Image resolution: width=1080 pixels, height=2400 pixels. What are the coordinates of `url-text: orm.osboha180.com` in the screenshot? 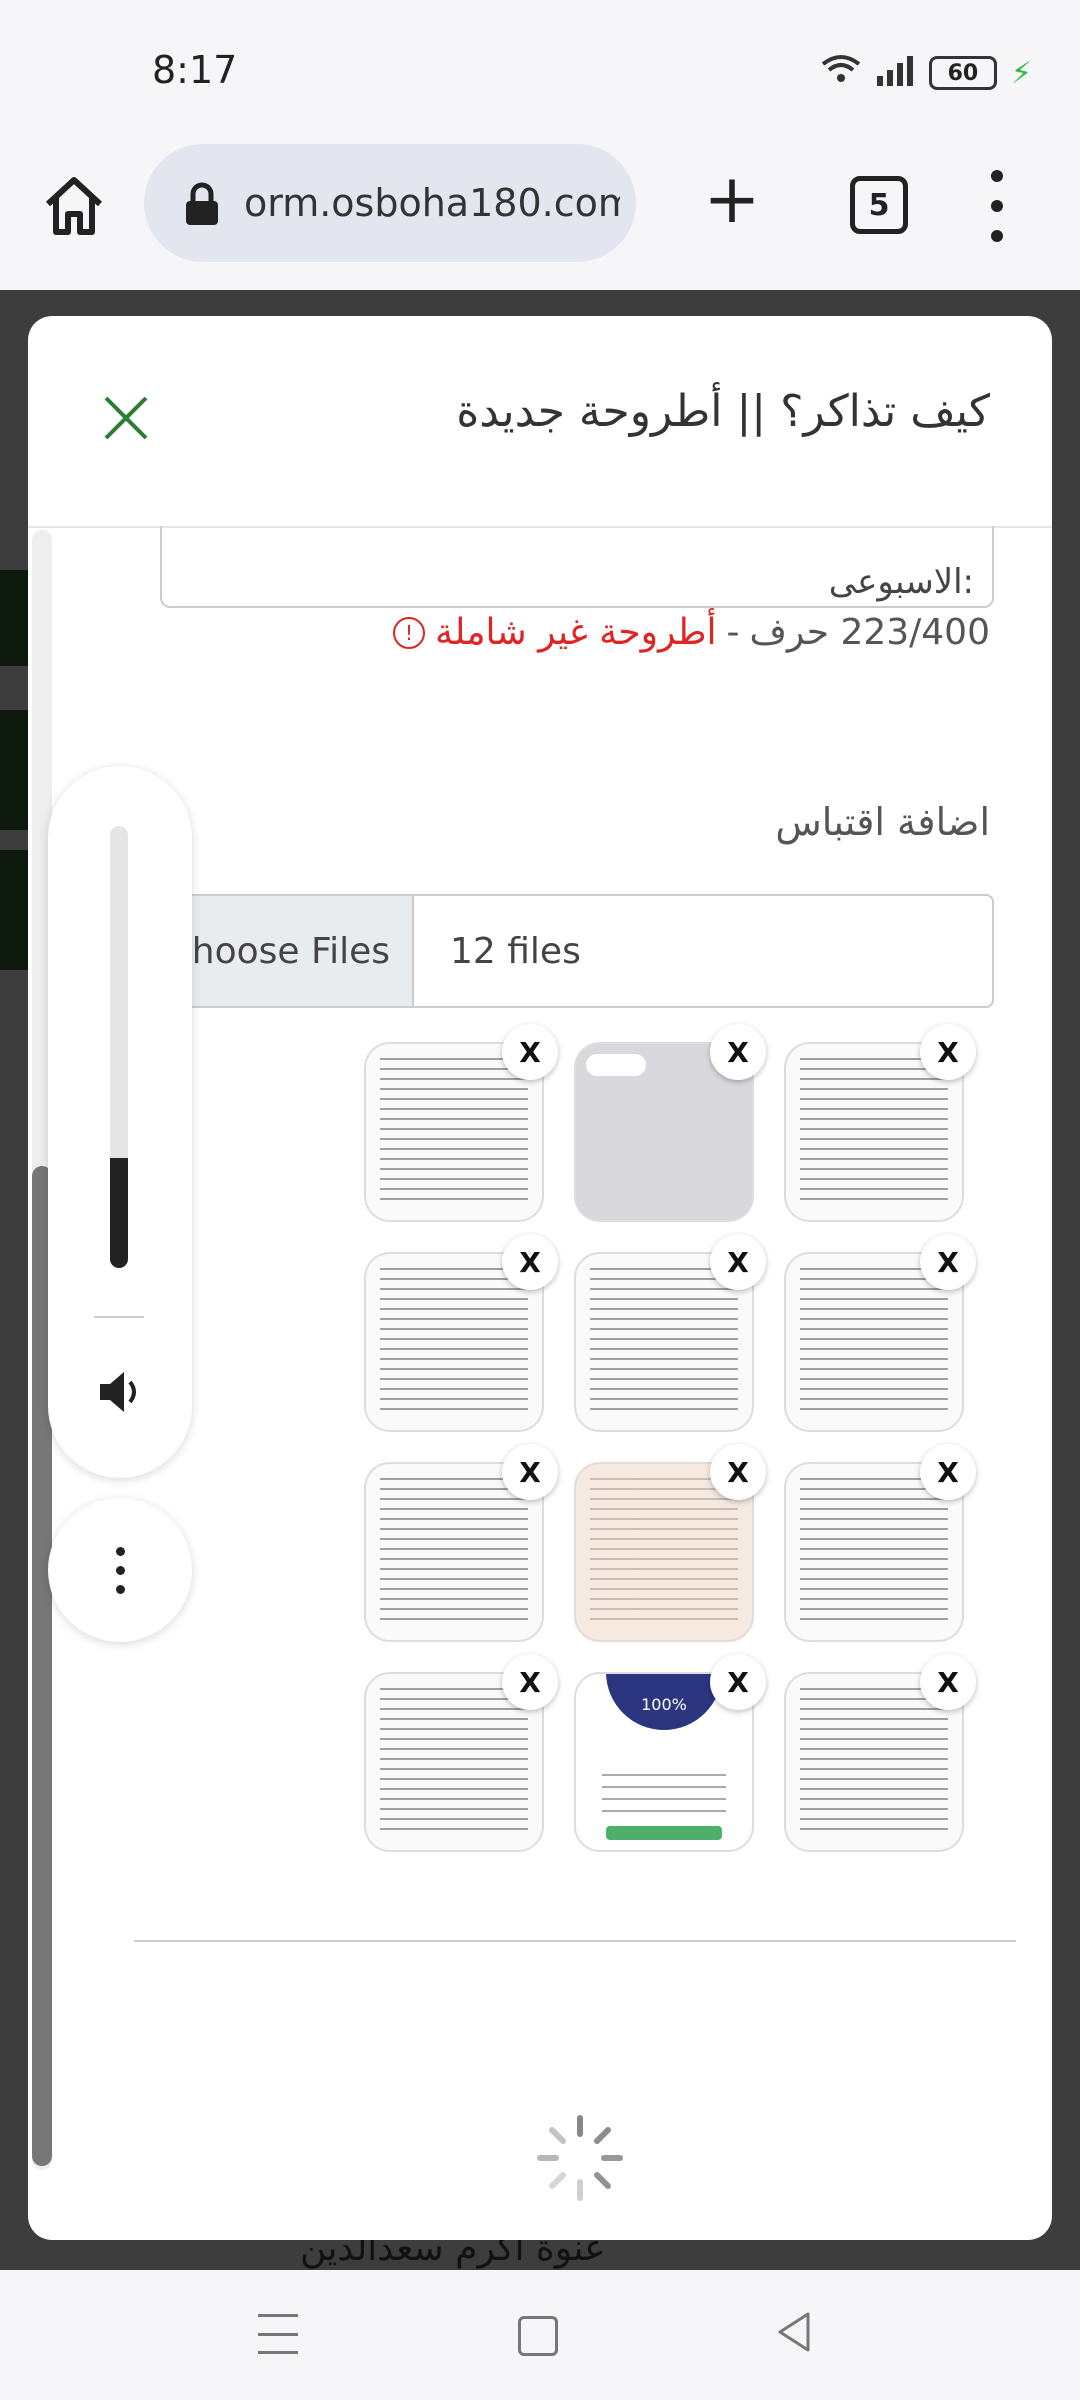 It's located at (432, 203).